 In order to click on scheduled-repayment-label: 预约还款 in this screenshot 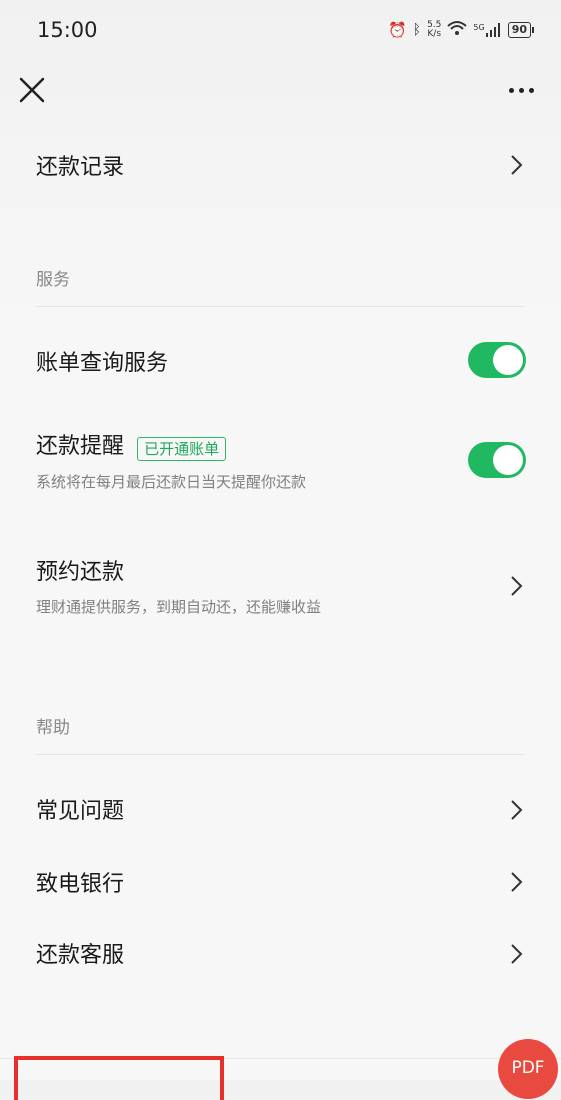, I will do `click(80, 572)`.